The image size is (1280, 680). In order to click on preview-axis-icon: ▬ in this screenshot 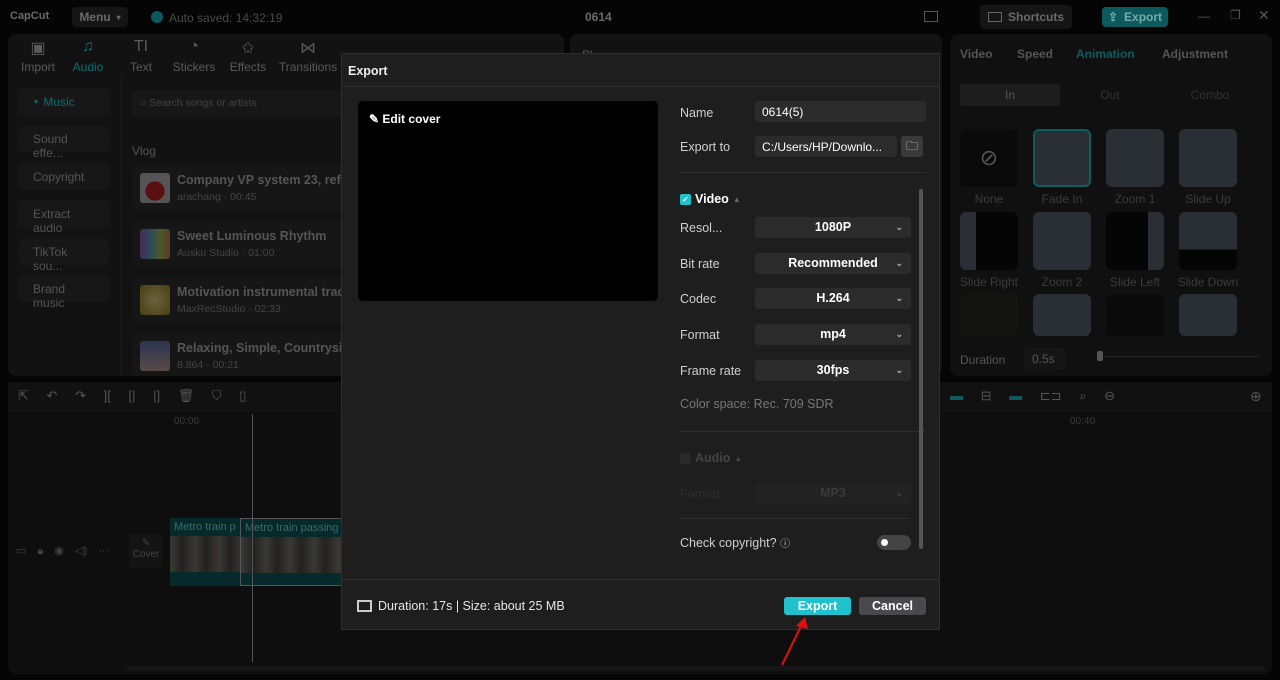, I will do `click(1015, 395)`.